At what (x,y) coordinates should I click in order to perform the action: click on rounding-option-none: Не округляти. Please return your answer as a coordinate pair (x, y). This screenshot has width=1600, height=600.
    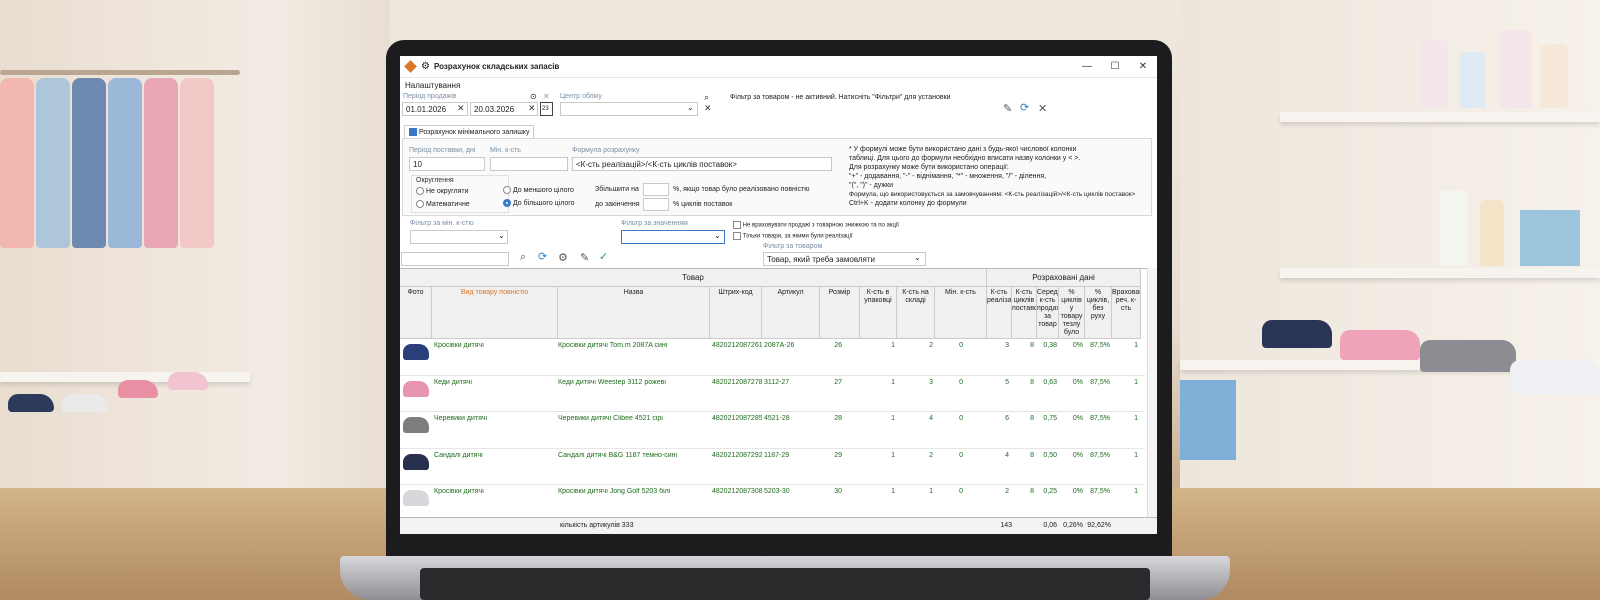
    Looking at the image, I should click on (442, 191).